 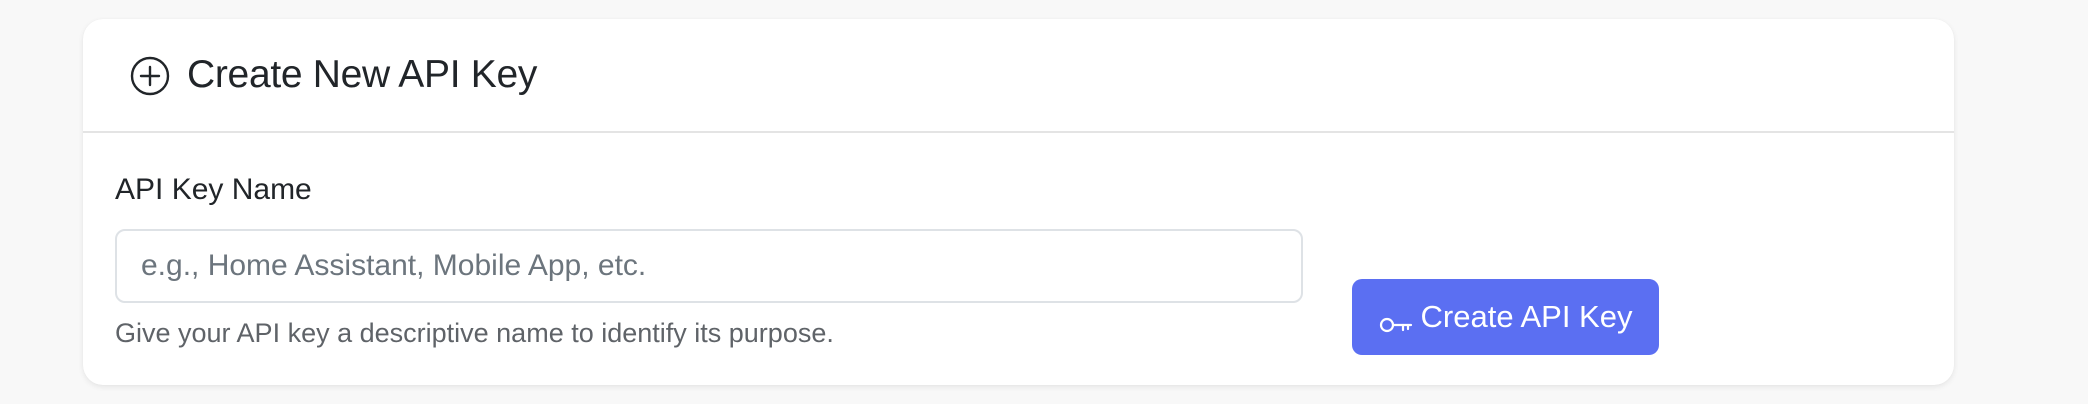 What do you see at coordinates (1396, 320) in the screenshot?
I see `key-icon` at bounding box center [1396, 320].